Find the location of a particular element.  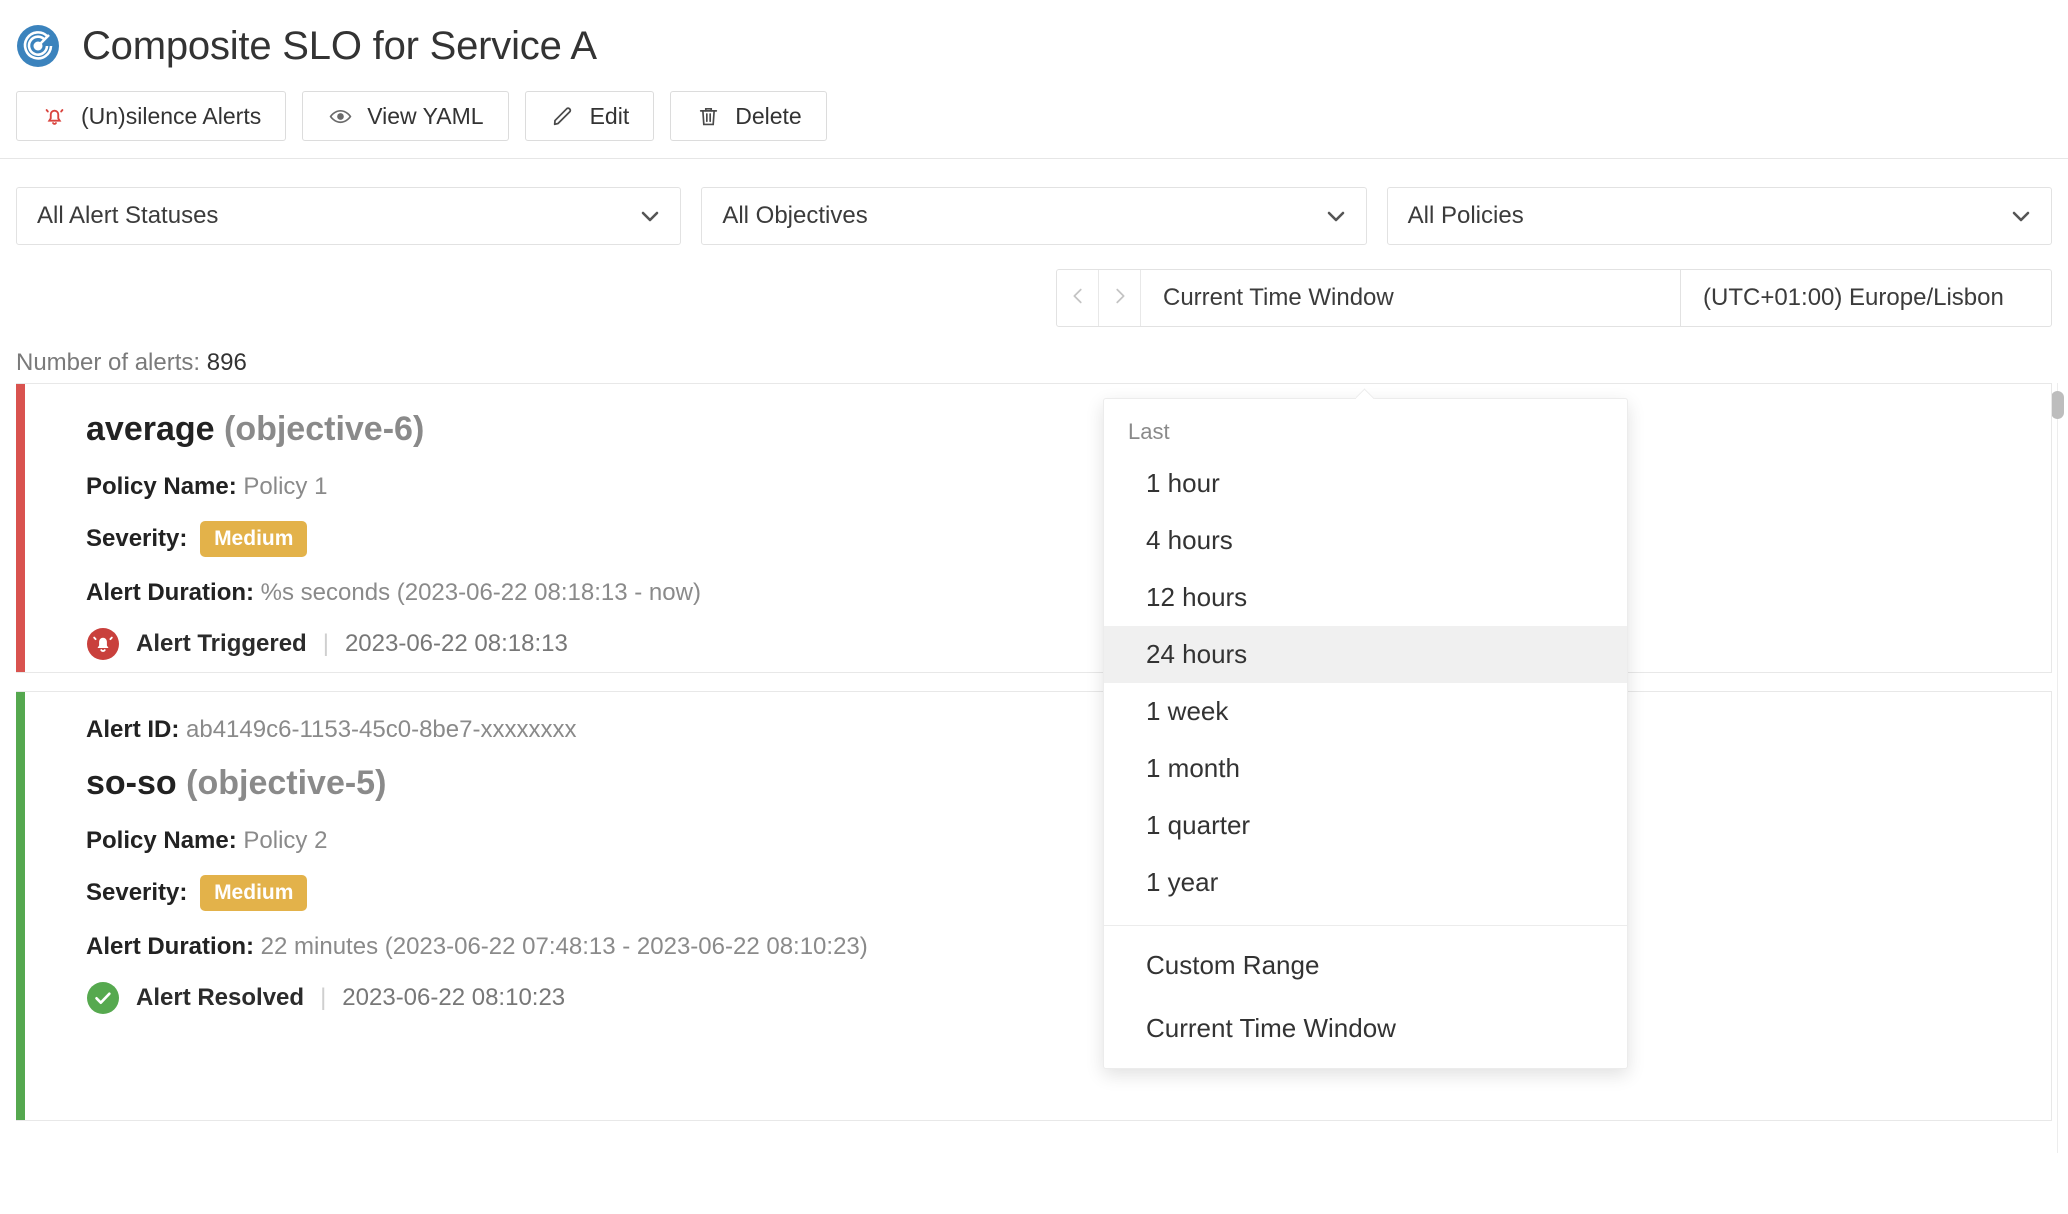

alert-objective: (objective-5) is located at coordinates (286, 783).